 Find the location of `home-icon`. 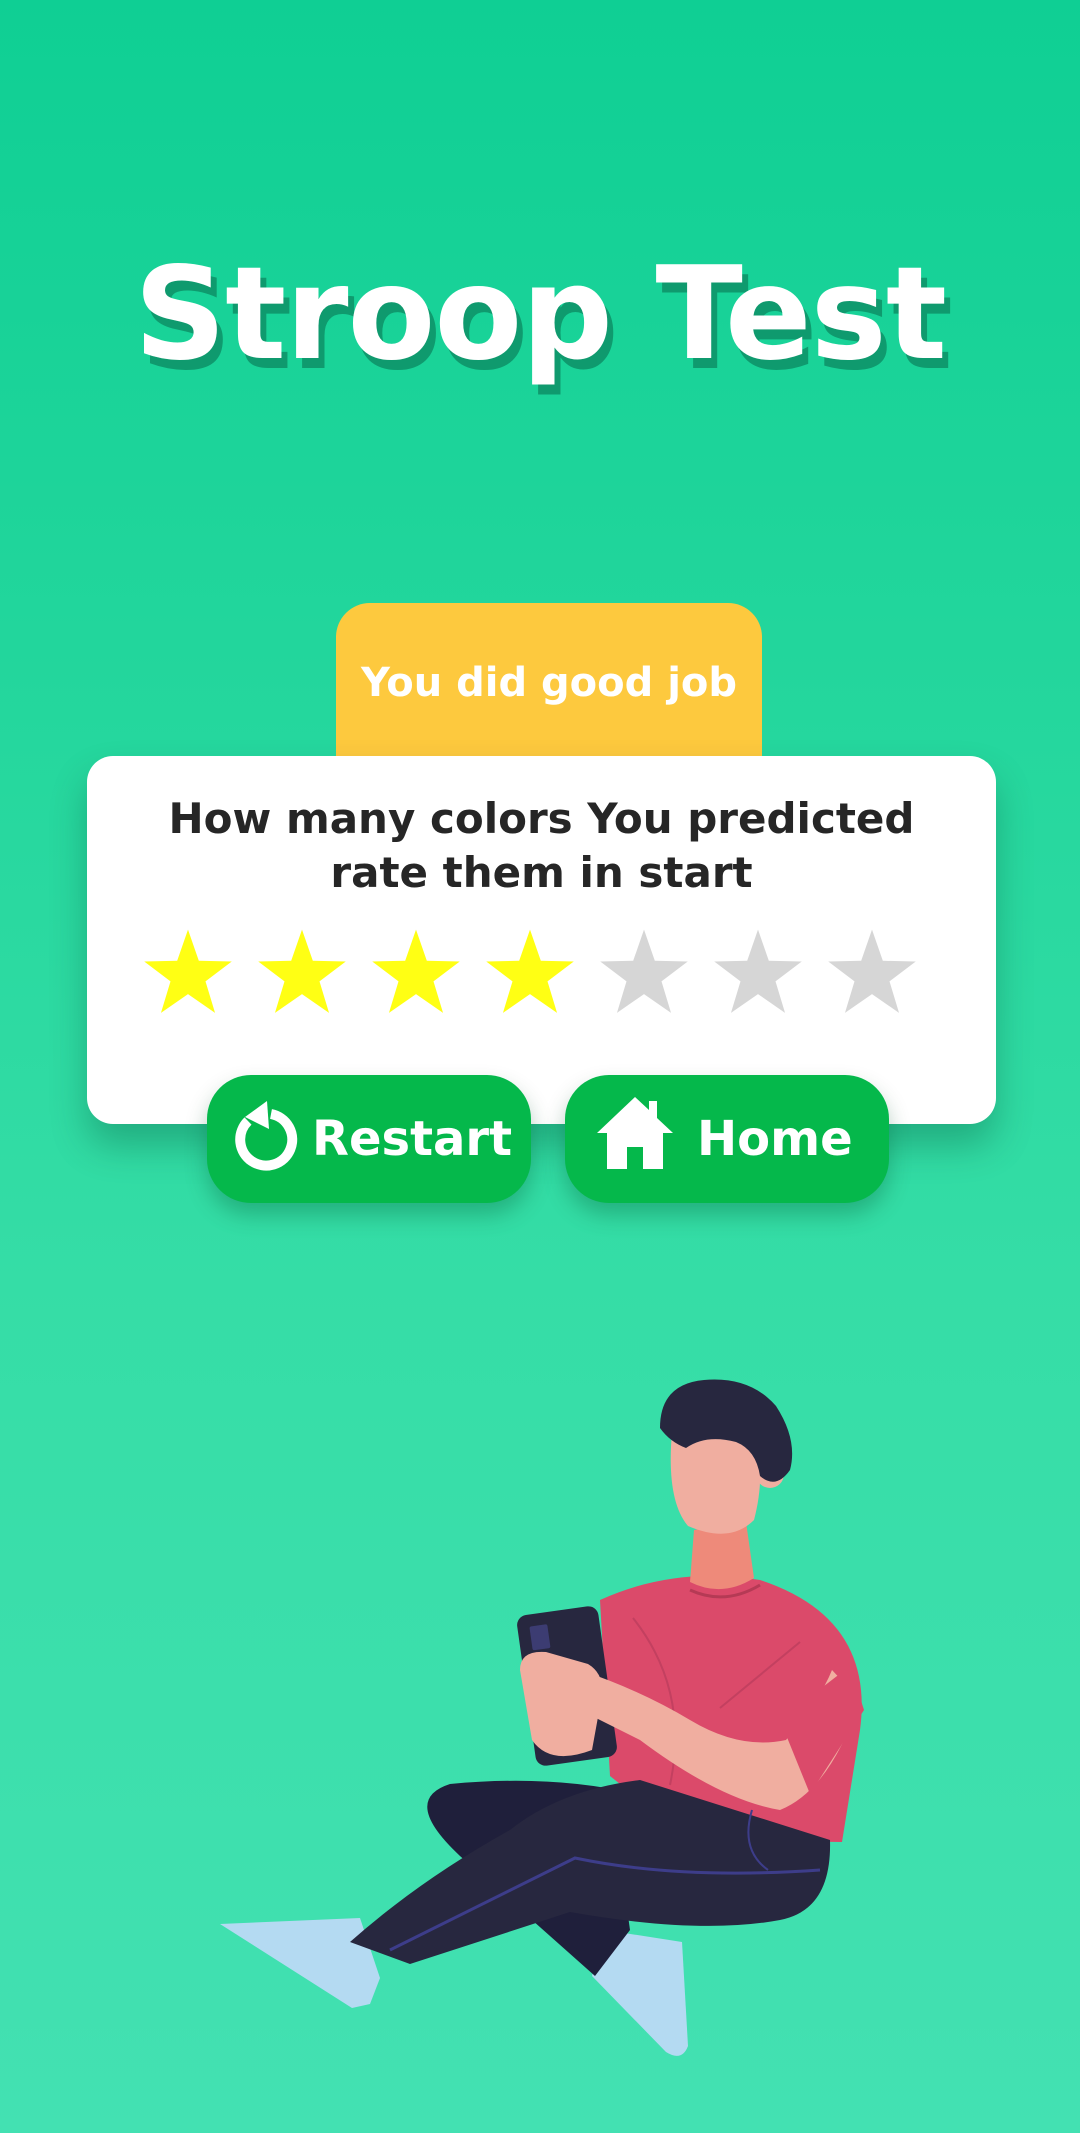

home-icon is located at coordinates (635, 1133).